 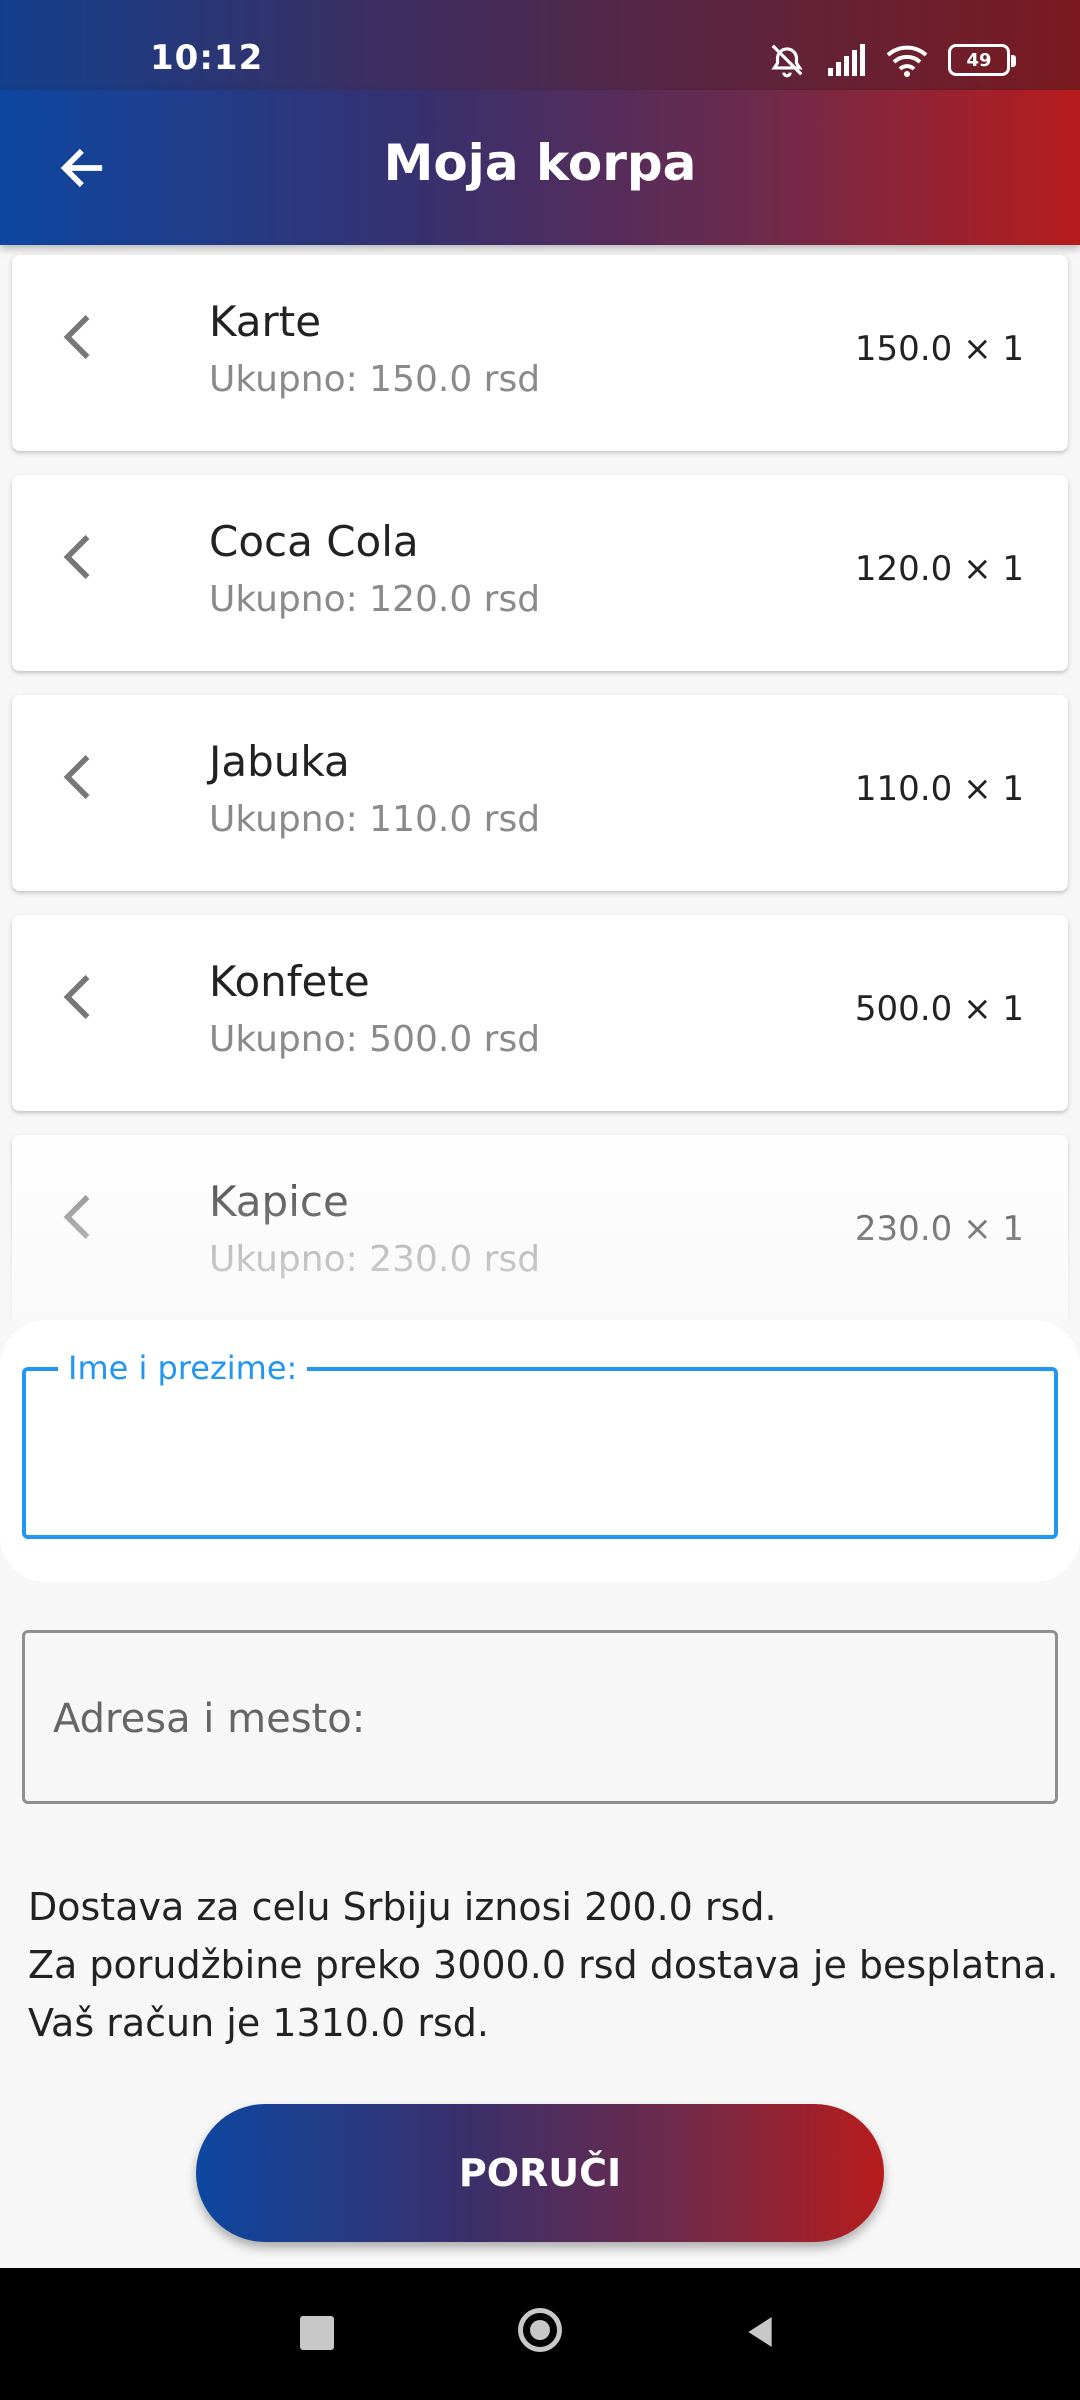 What do you see at coordinates (540, 1227) in the screenshot?
I see `cart-item: Kapice Ukupno: 230.0 rsd 230.0 × 1` at bounding box center [540, 1227].